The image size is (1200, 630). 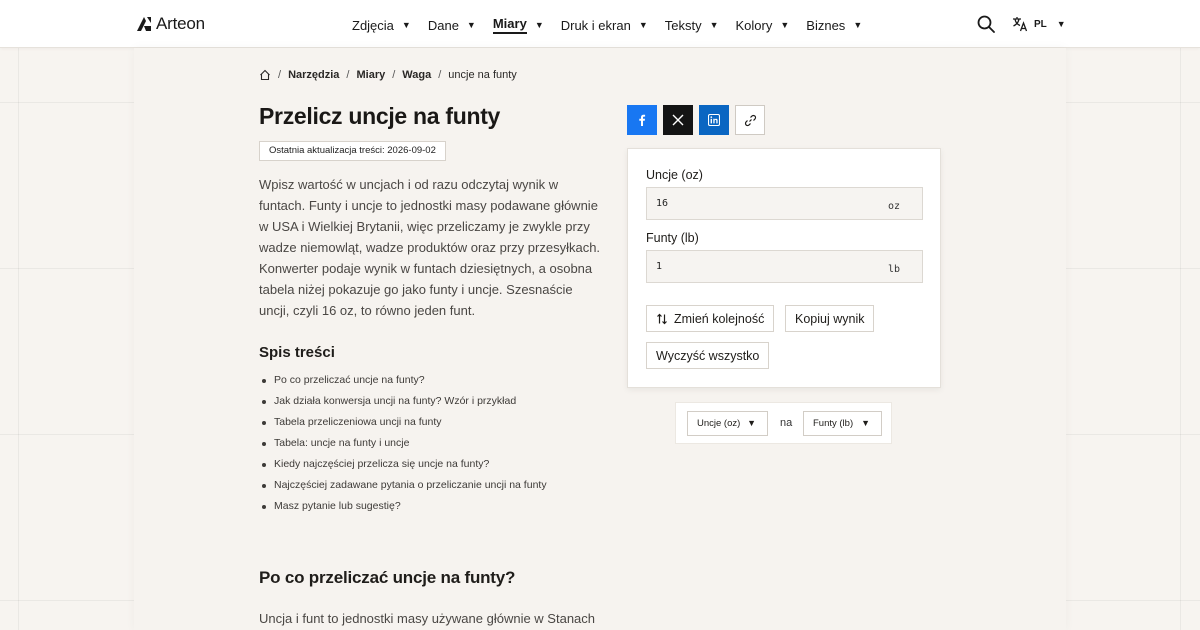 I want to click on share-facebook-button, so click(x=642, y=120).